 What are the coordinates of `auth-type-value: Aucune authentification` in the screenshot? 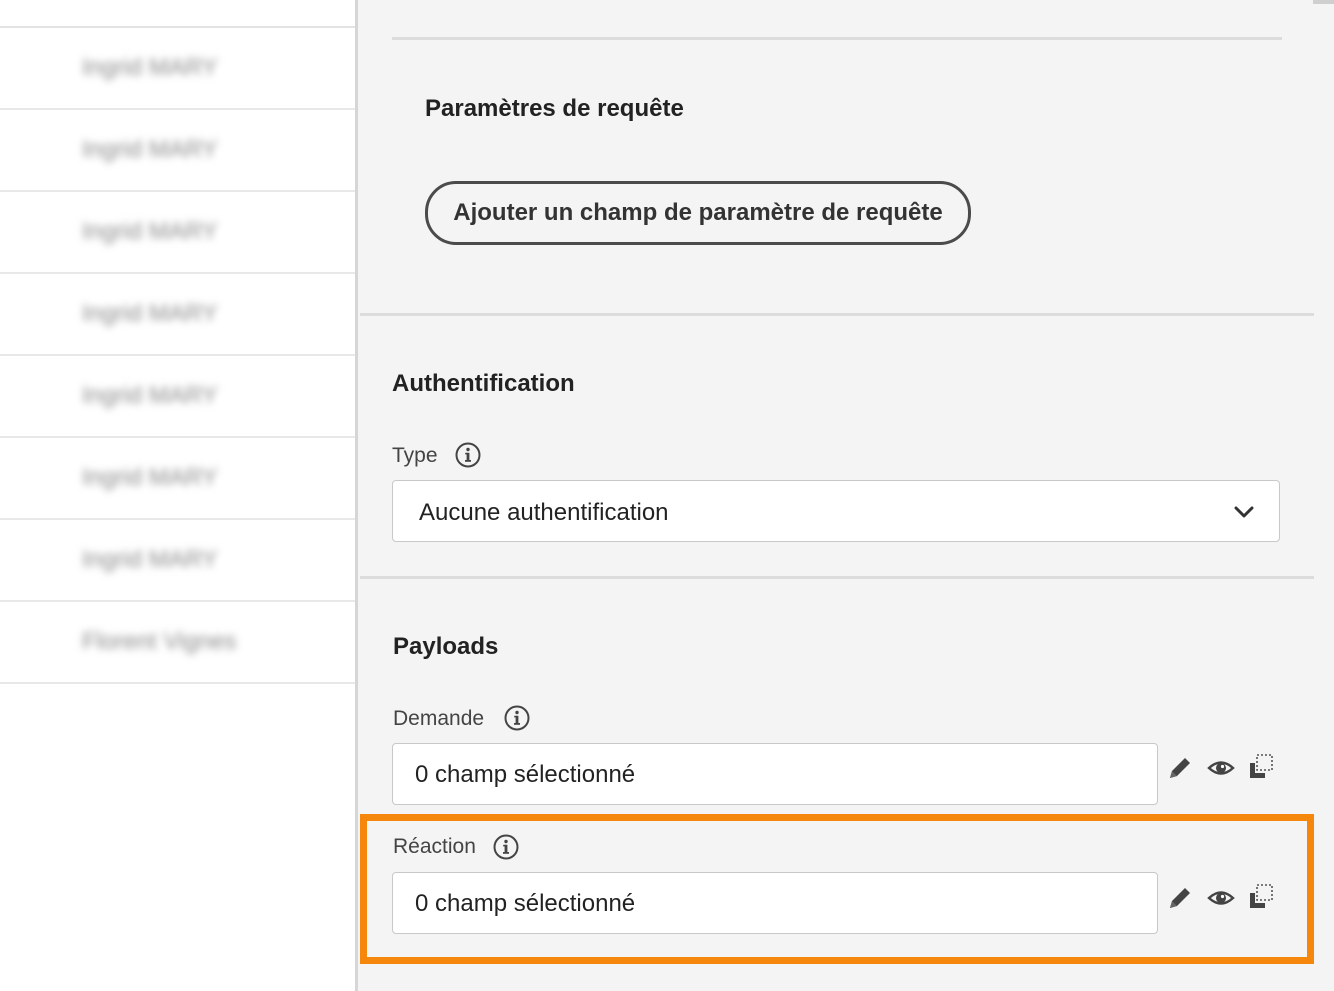 It's located at (544, 512).